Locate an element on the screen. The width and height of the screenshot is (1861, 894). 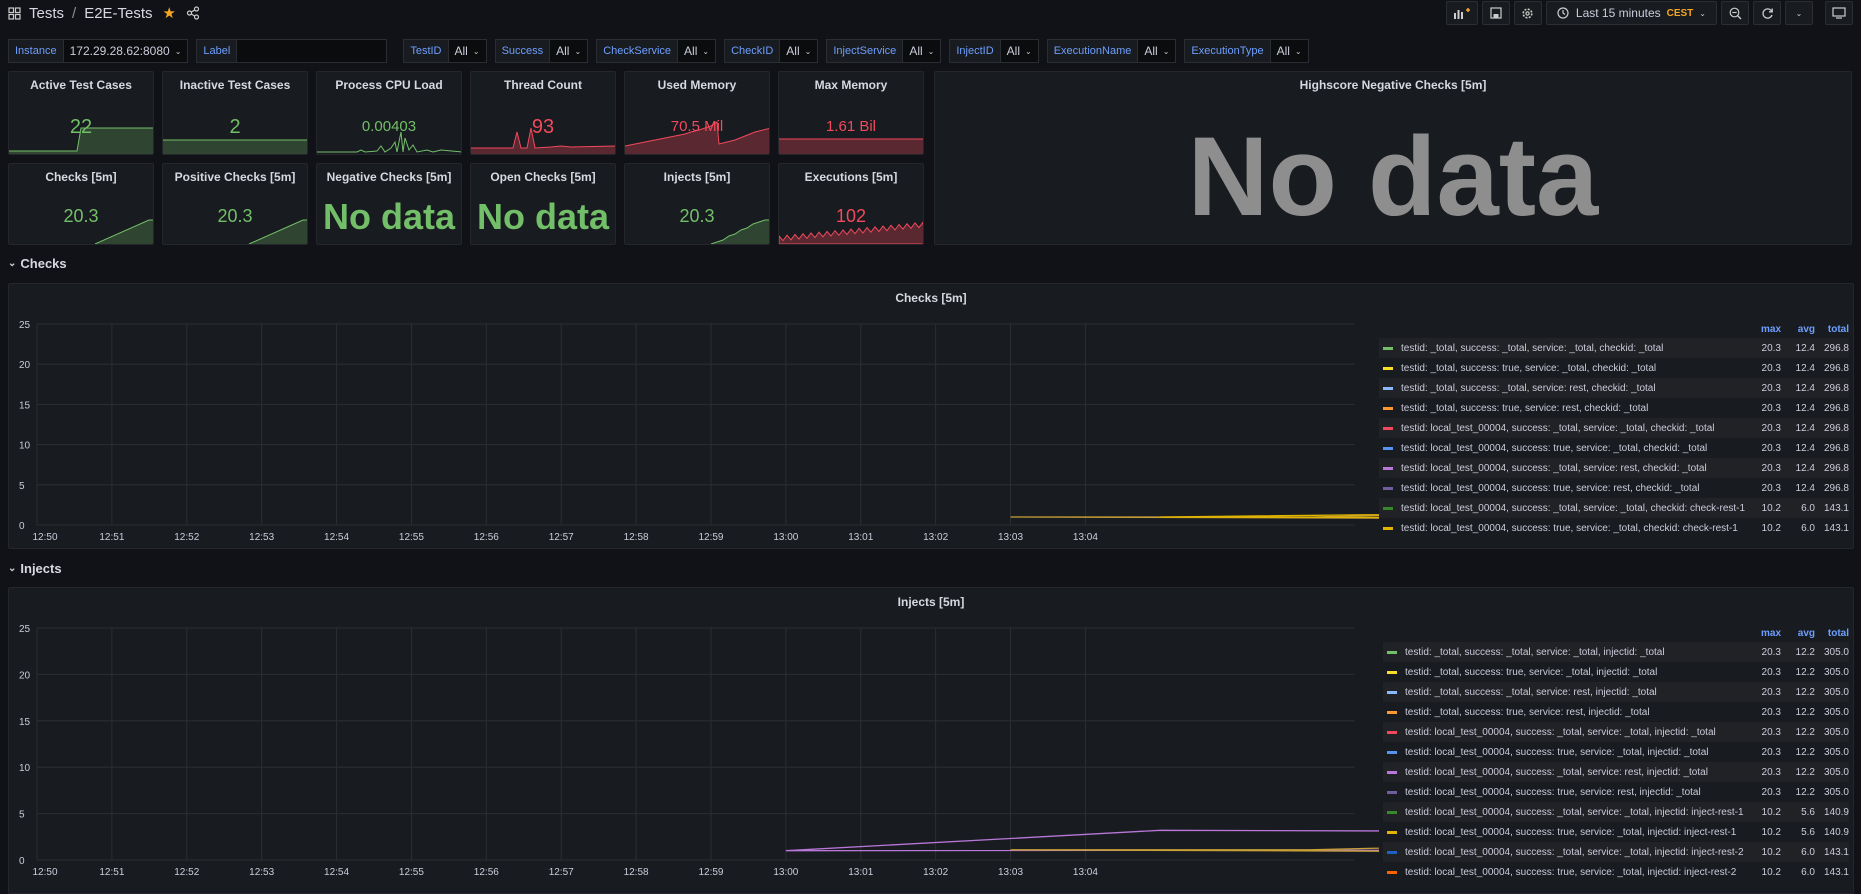
stat-panel-max-memory: Max Memory 1.61 Bil is located at coordinates (851, 113).